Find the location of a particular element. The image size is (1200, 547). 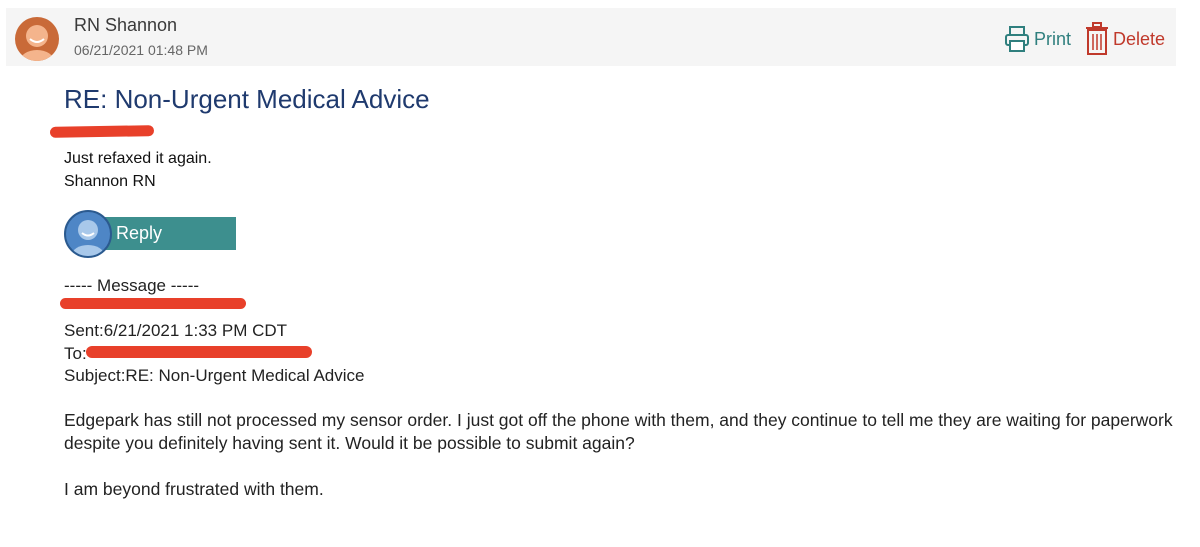

print-button: Print is located at coordinates (1037, 39).